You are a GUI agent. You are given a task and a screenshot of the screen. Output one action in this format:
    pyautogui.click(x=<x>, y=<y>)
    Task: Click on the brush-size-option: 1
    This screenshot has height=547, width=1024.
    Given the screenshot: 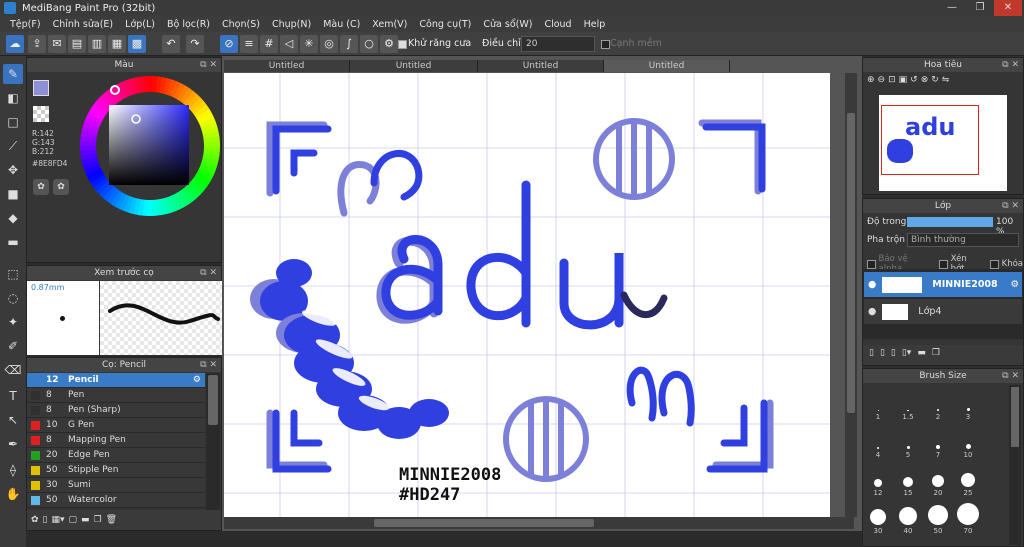 What is the action you would take?
    pyautogui.click(x=878, y=403)
    